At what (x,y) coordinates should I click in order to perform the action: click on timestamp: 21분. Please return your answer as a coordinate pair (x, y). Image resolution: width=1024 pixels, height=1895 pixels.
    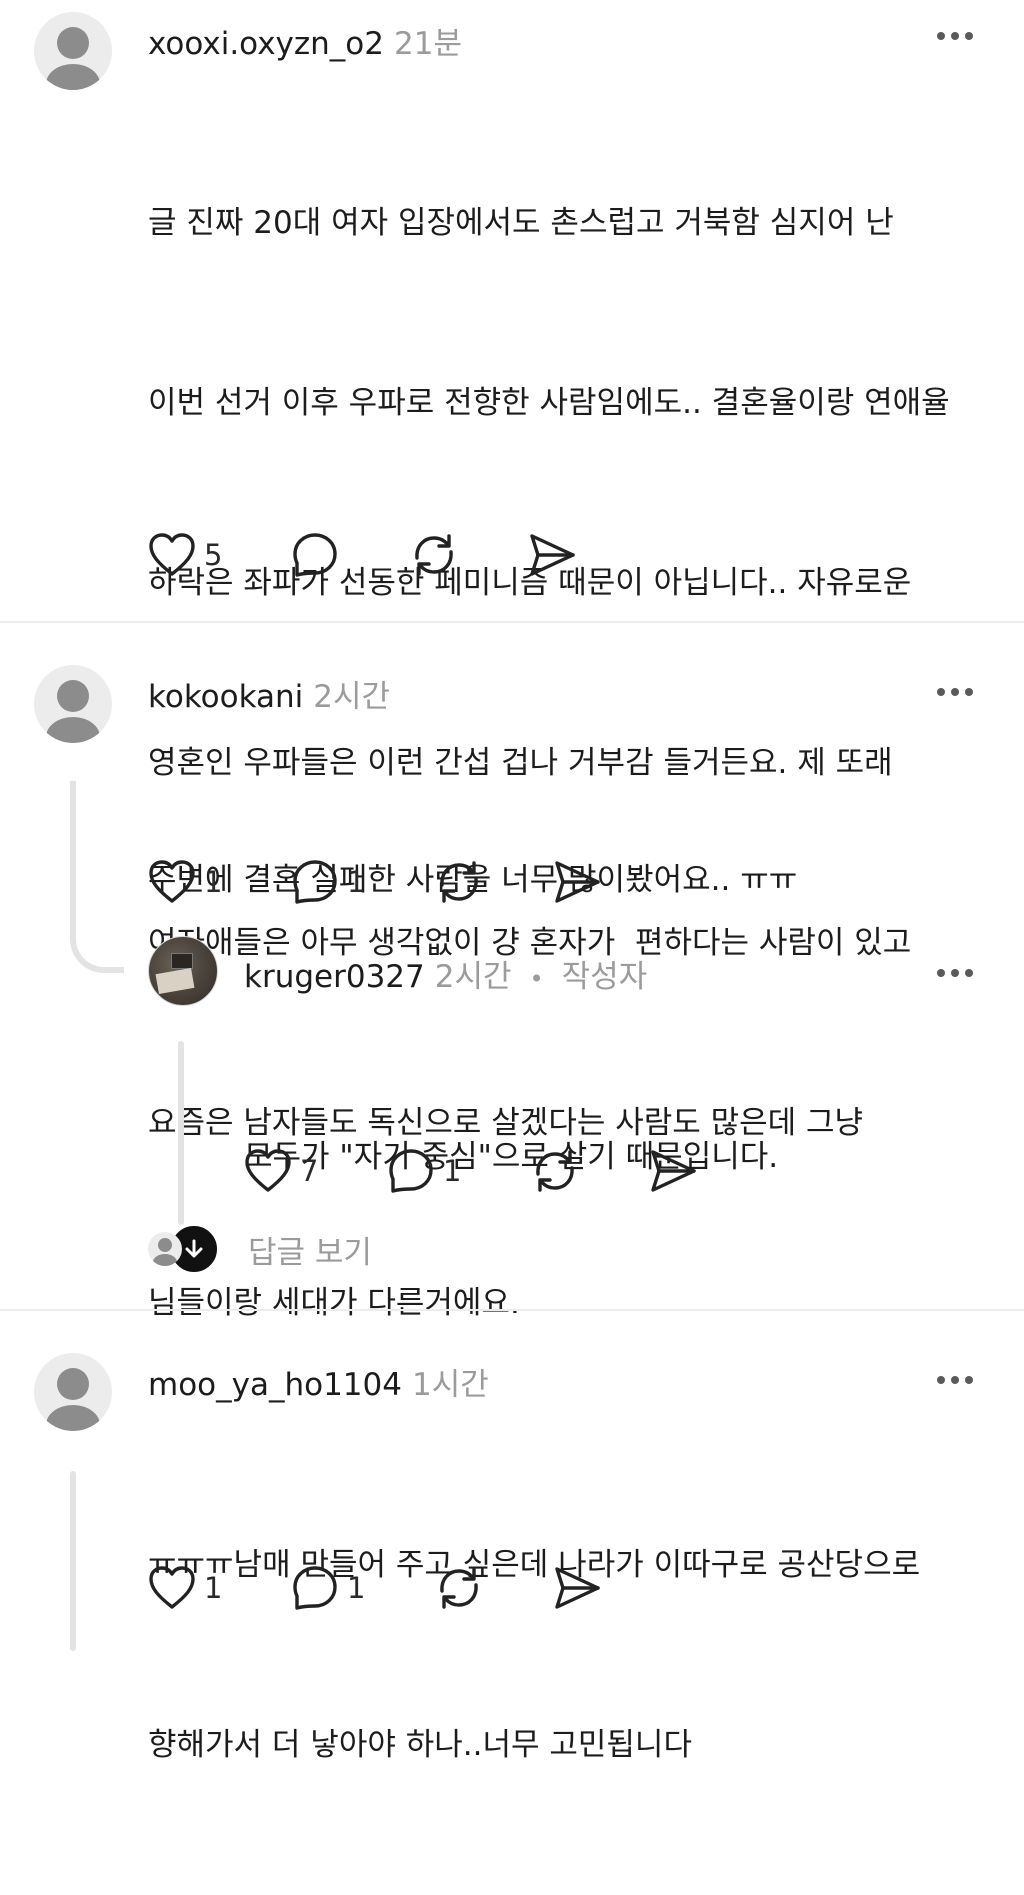
    Looking at the image, I should click on (428, 44).